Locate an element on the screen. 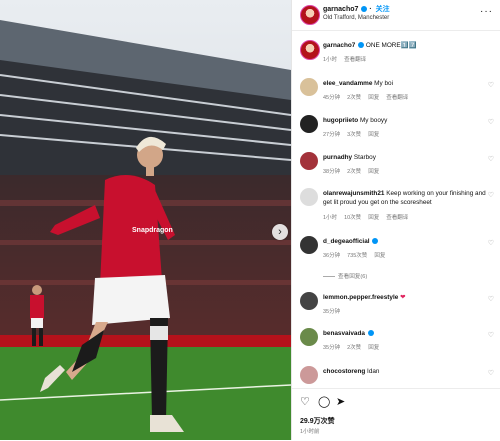  view-replies-button: 查看回复(6) is located at coordinates (345, 276).